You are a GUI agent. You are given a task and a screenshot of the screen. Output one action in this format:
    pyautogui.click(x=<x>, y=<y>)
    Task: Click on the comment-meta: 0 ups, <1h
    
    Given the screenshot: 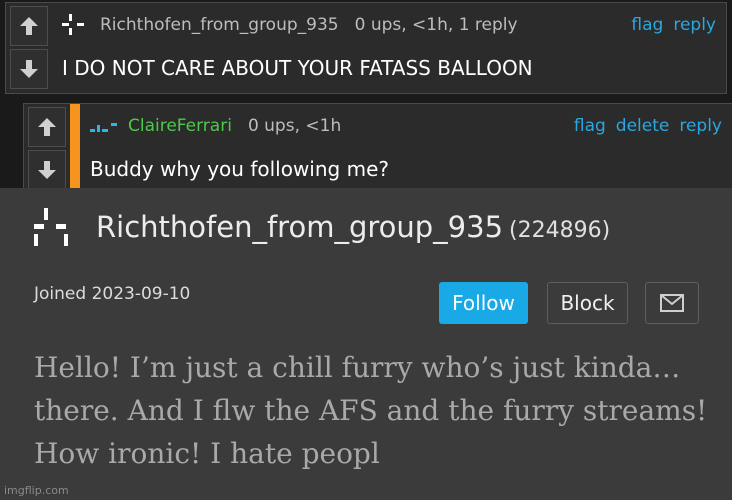 What is the action you would take?
    pyautogui.click(x=294, y=126)
    